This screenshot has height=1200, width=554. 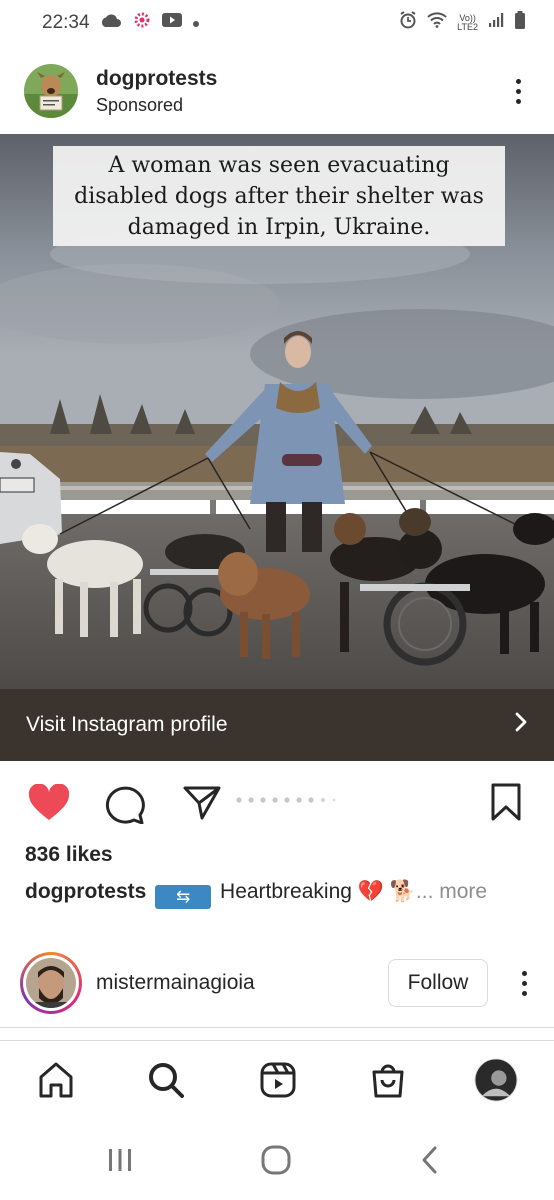 I want to click on carousel-dots, so click(x=288, y=801).